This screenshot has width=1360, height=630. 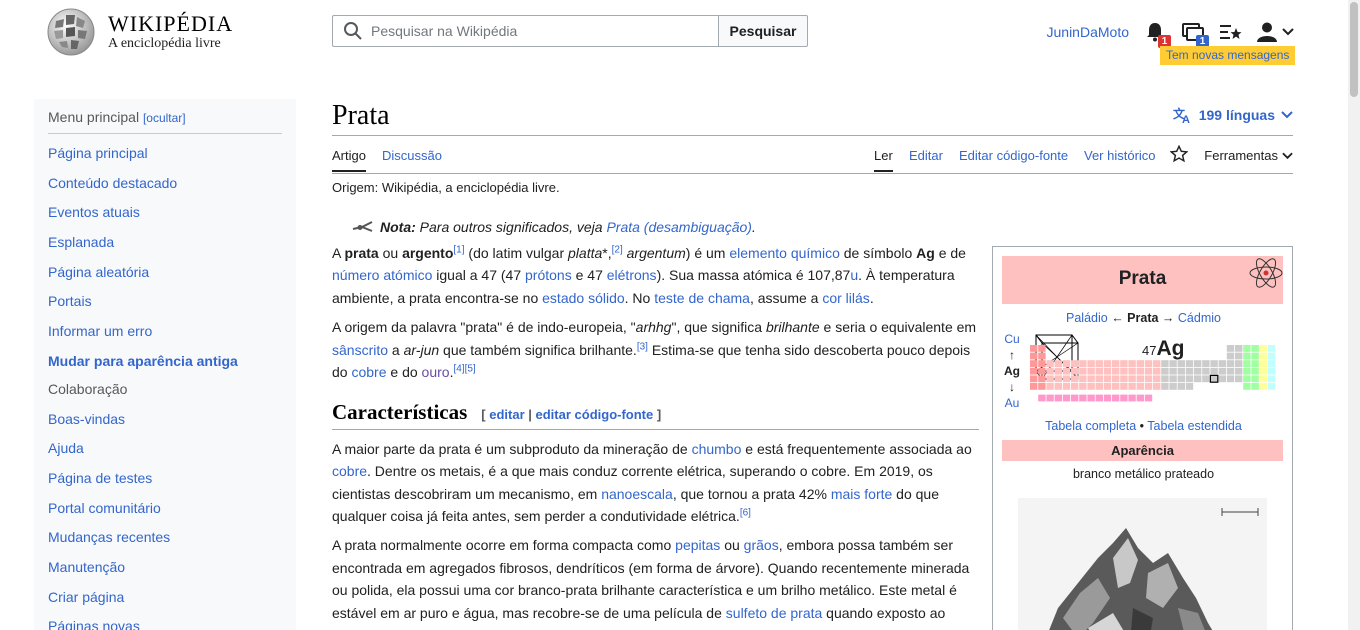 I want to click on tools-menu: Ferramentas, so click(x=1248, y=155).